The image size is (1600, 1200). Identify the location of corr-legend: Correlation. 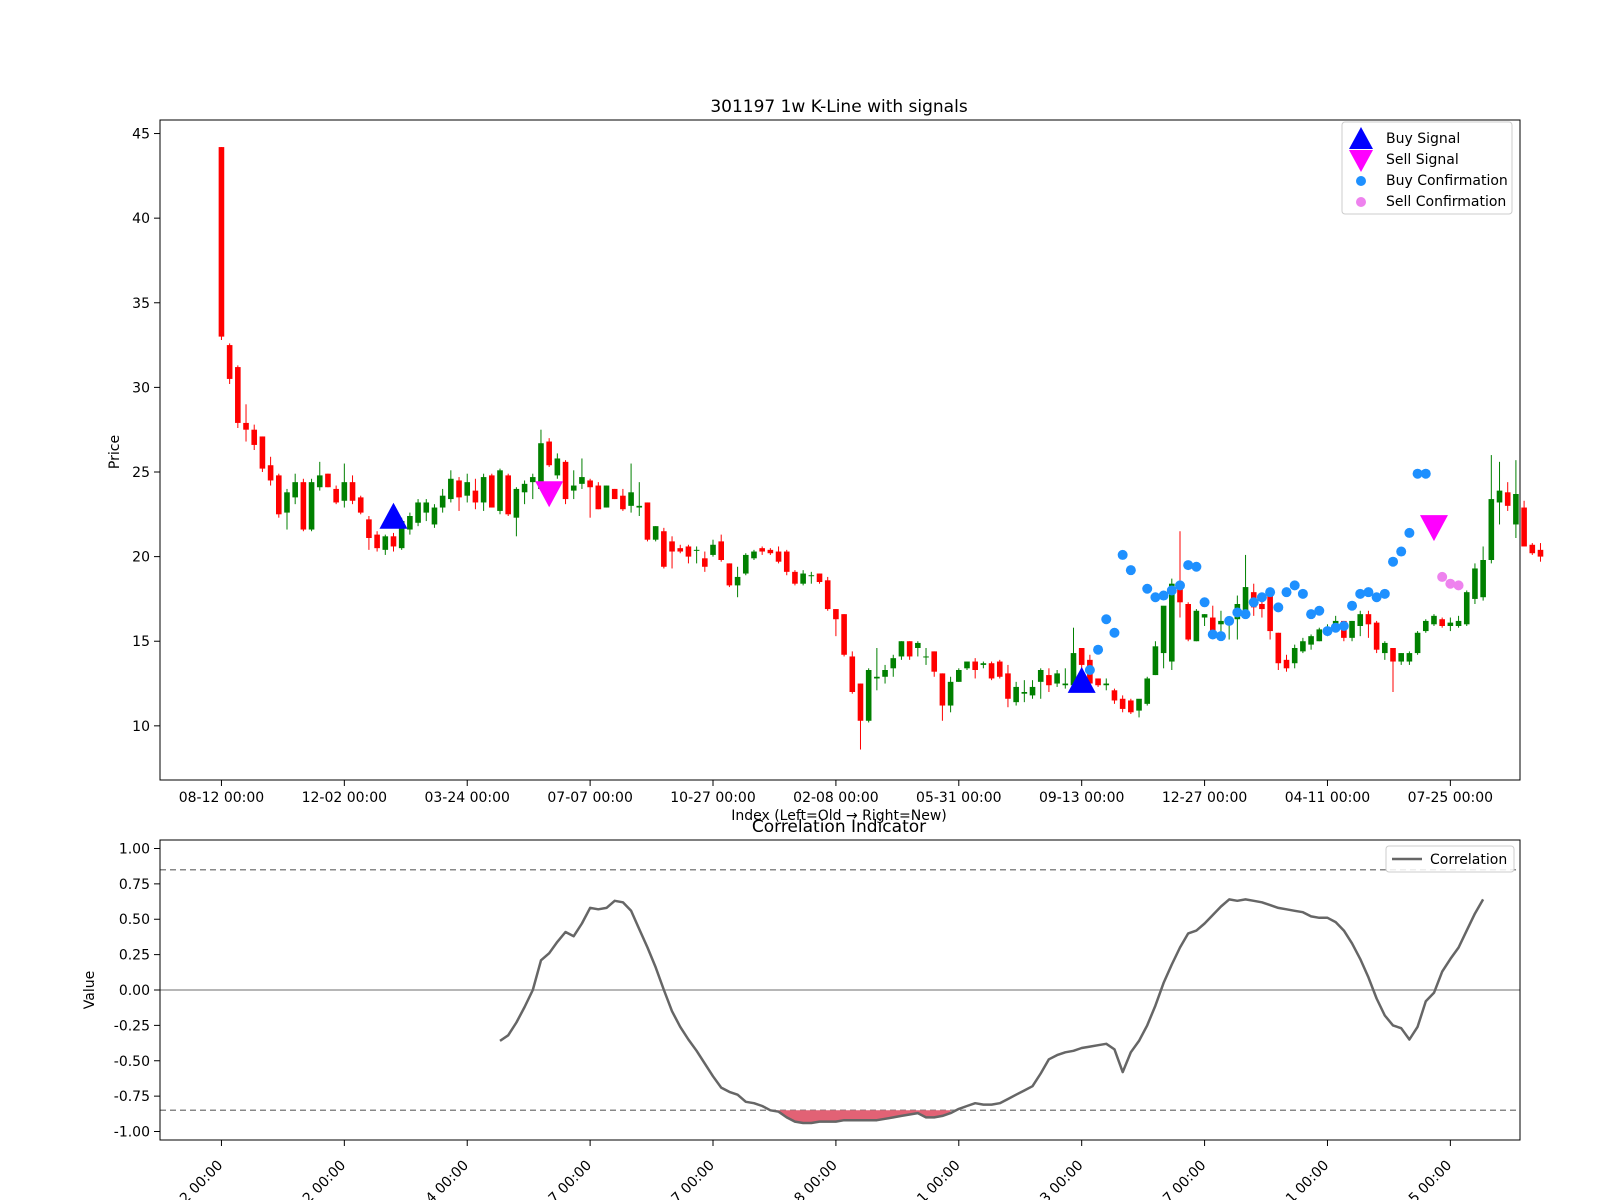
(1450, 859).